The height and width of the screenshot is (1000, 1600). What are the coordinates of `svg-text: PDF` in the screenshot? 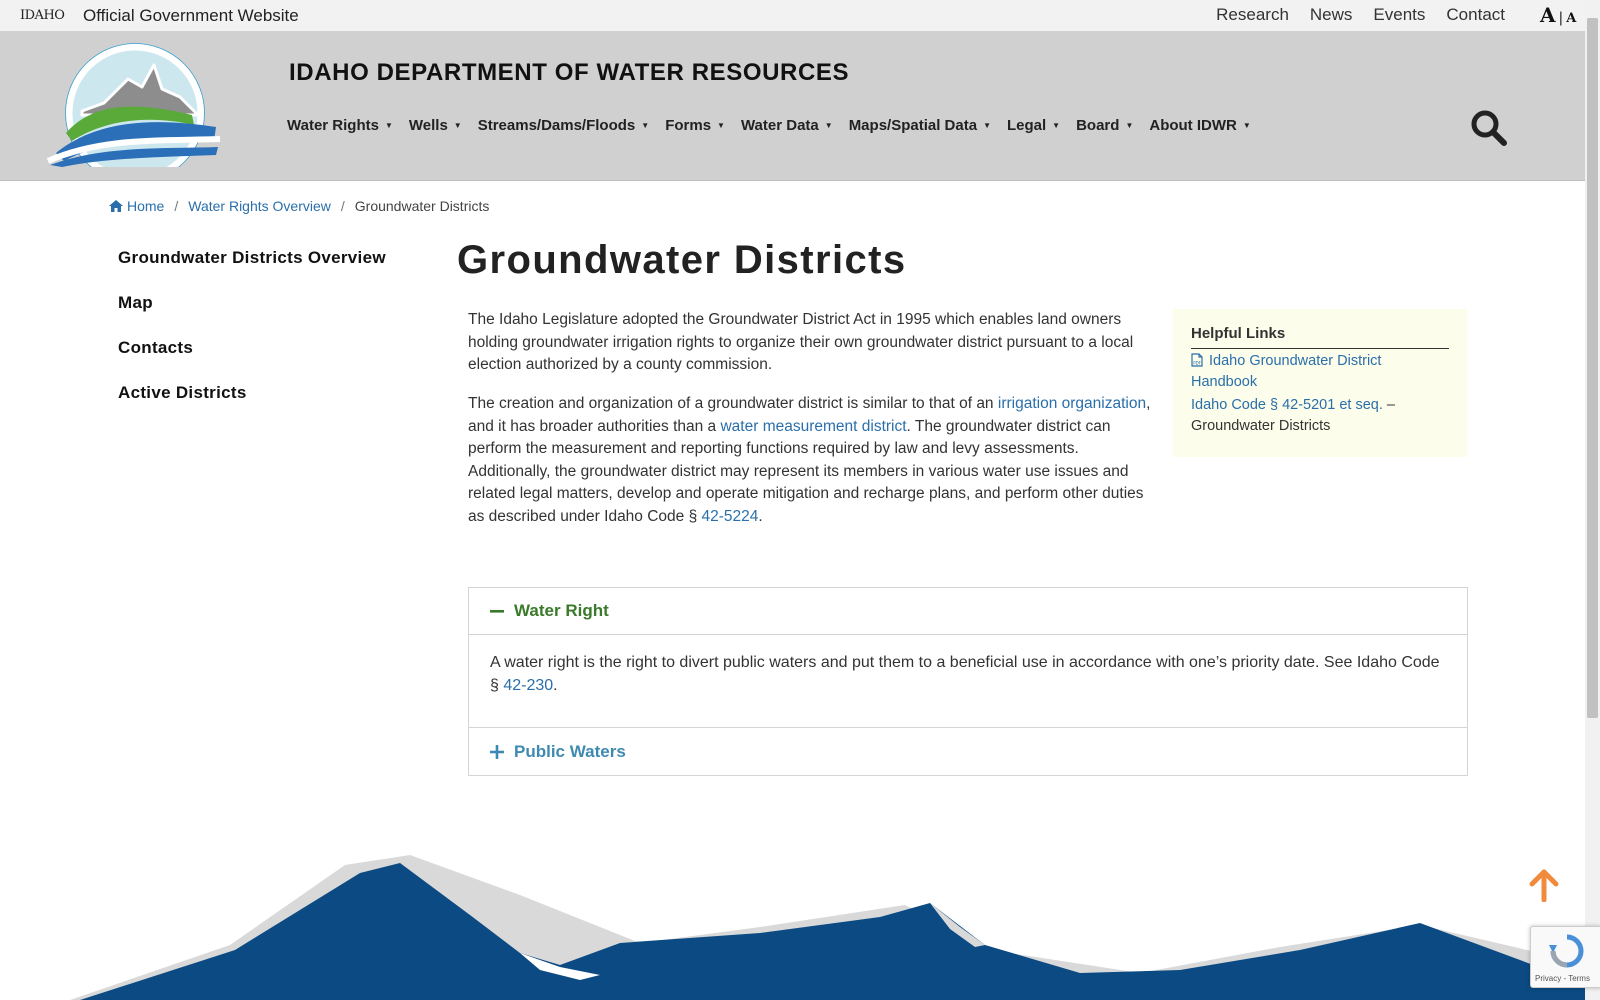 It's located at (1197, 363).